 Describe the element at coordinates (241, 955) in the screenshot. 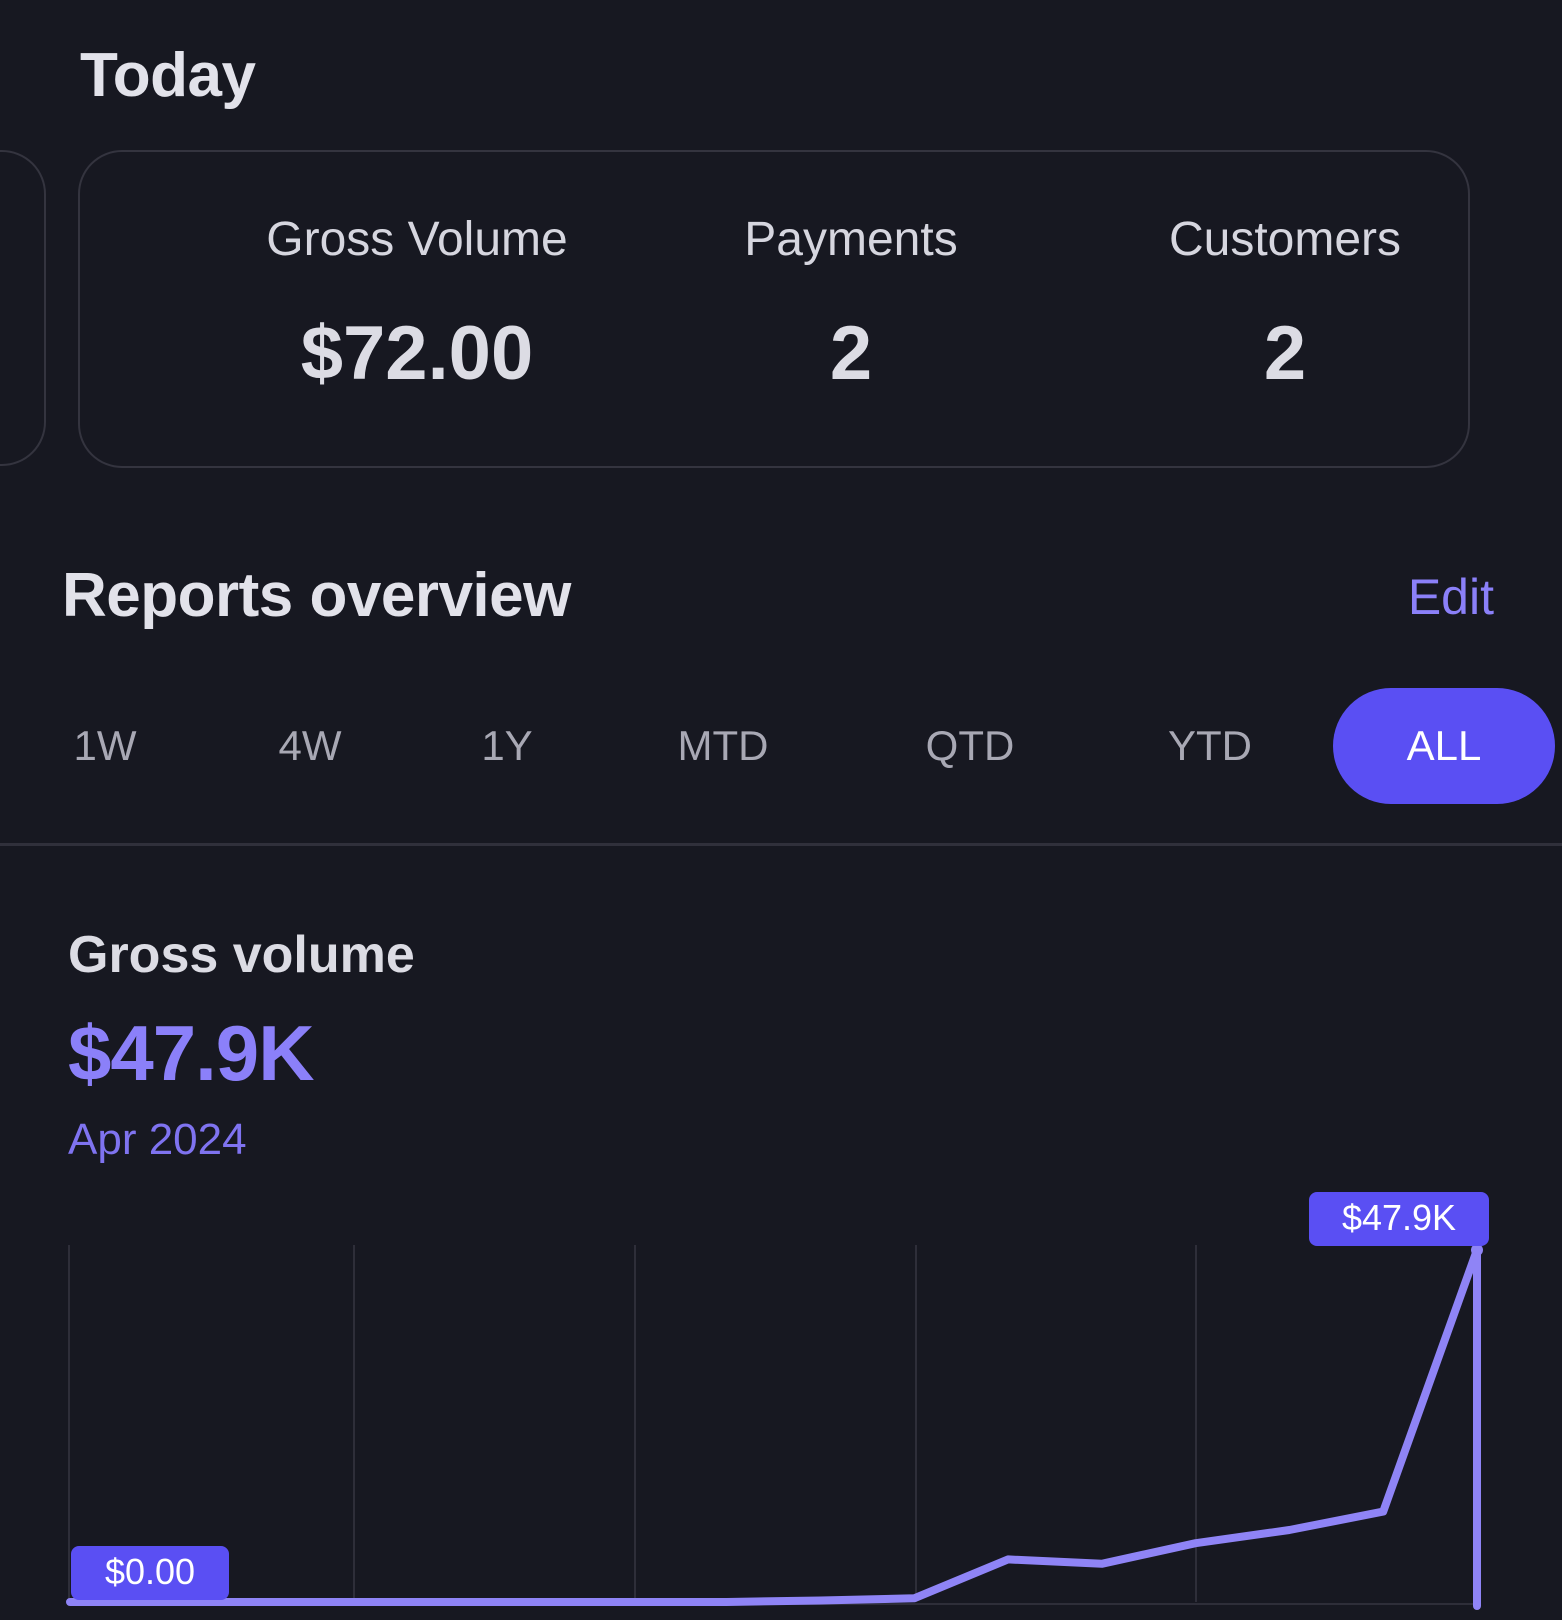

I see `metric-name: Gross volume` at that location.